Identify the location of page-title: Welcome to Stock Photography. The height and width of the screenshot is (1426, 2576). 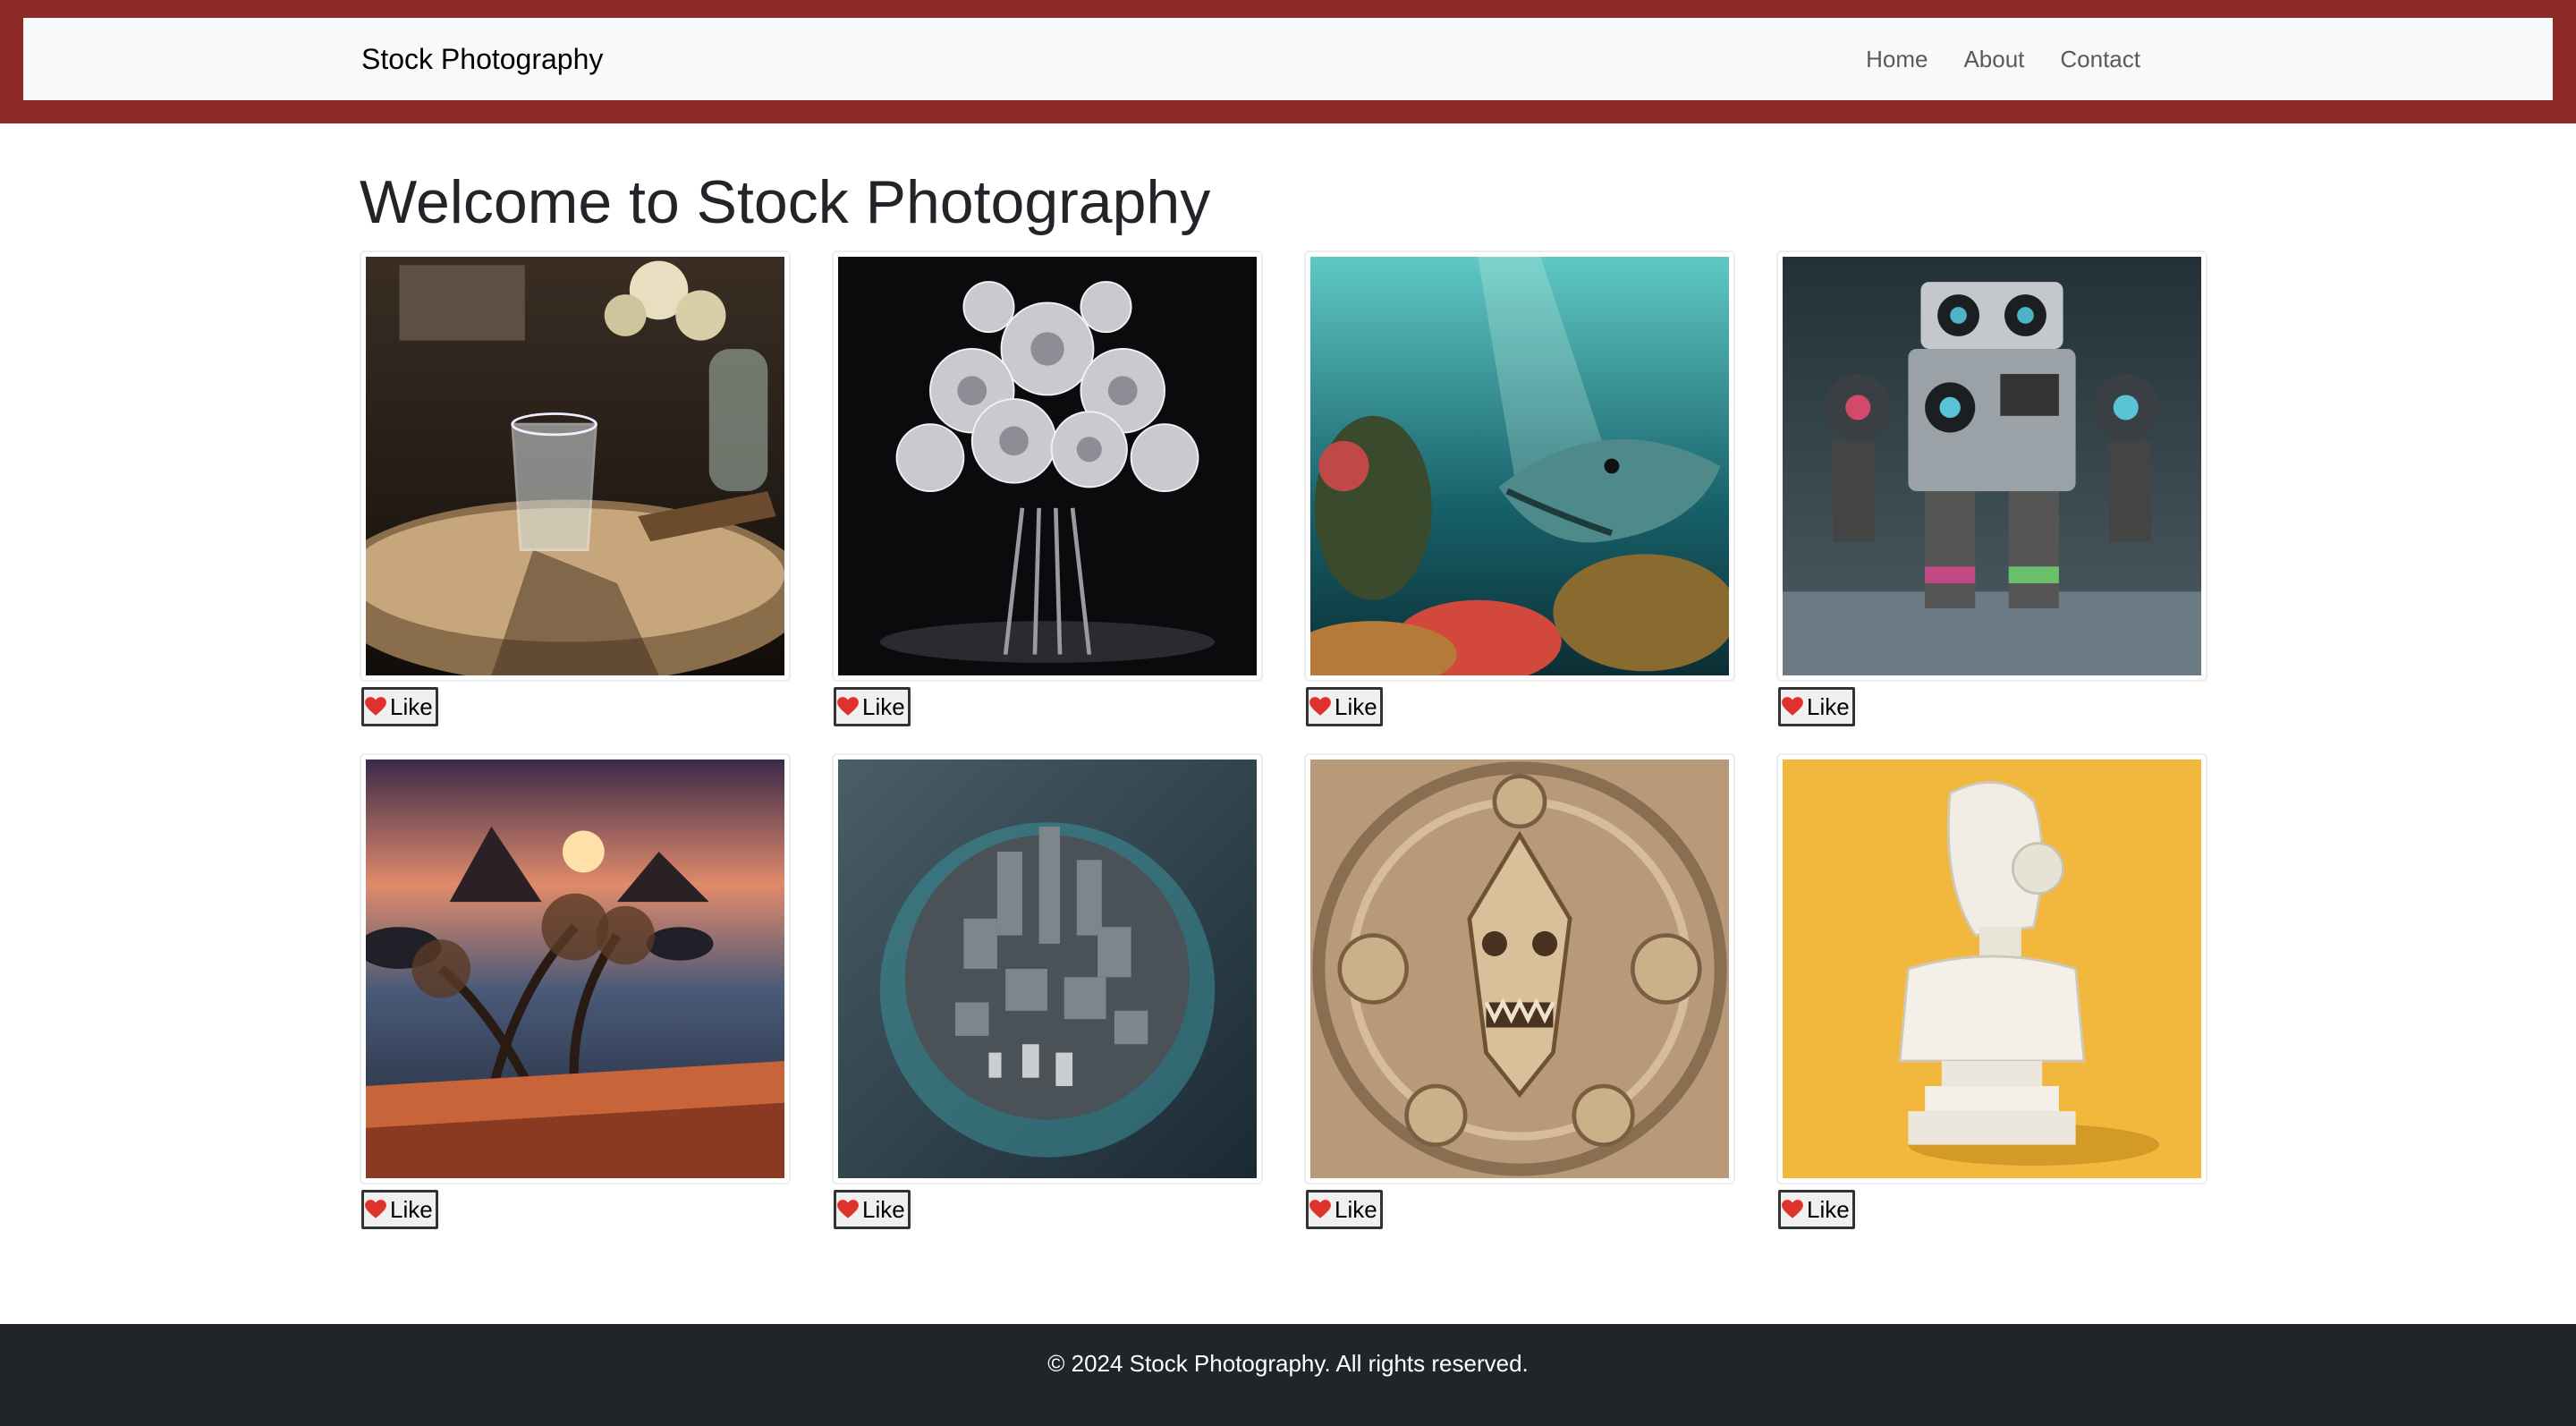
(785, 202).